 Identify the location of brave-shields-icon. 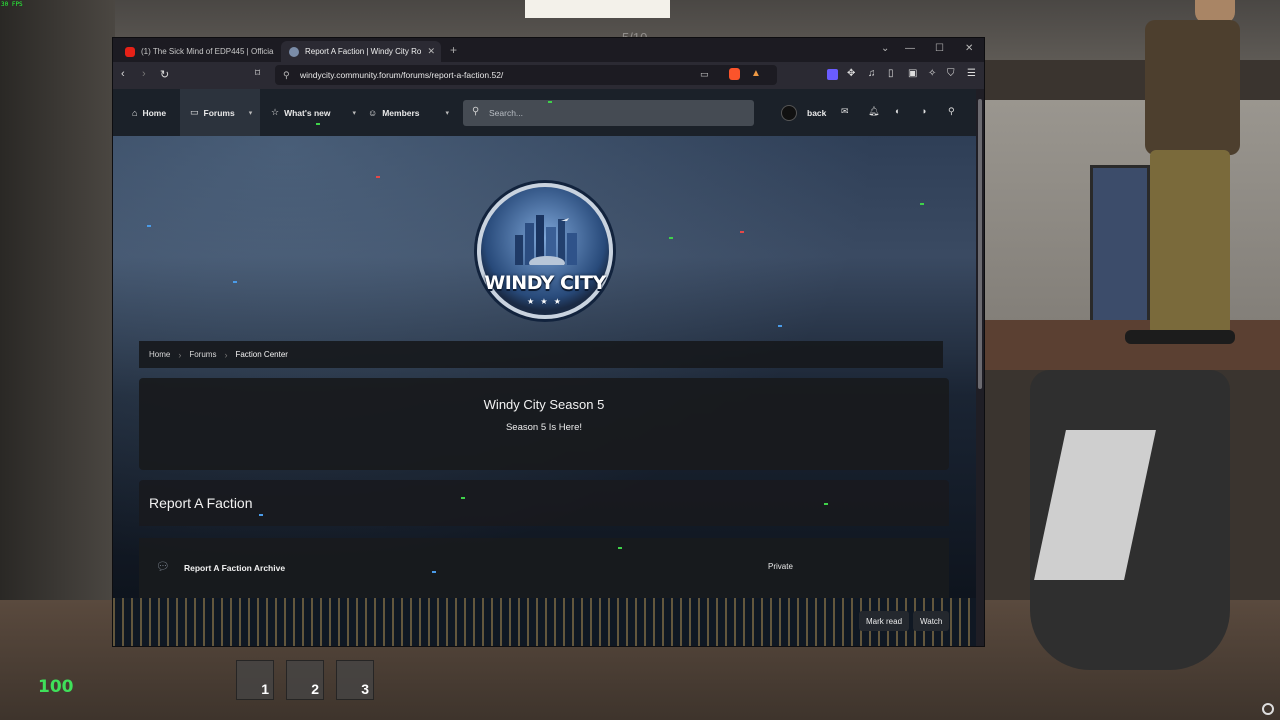
(734, 74).